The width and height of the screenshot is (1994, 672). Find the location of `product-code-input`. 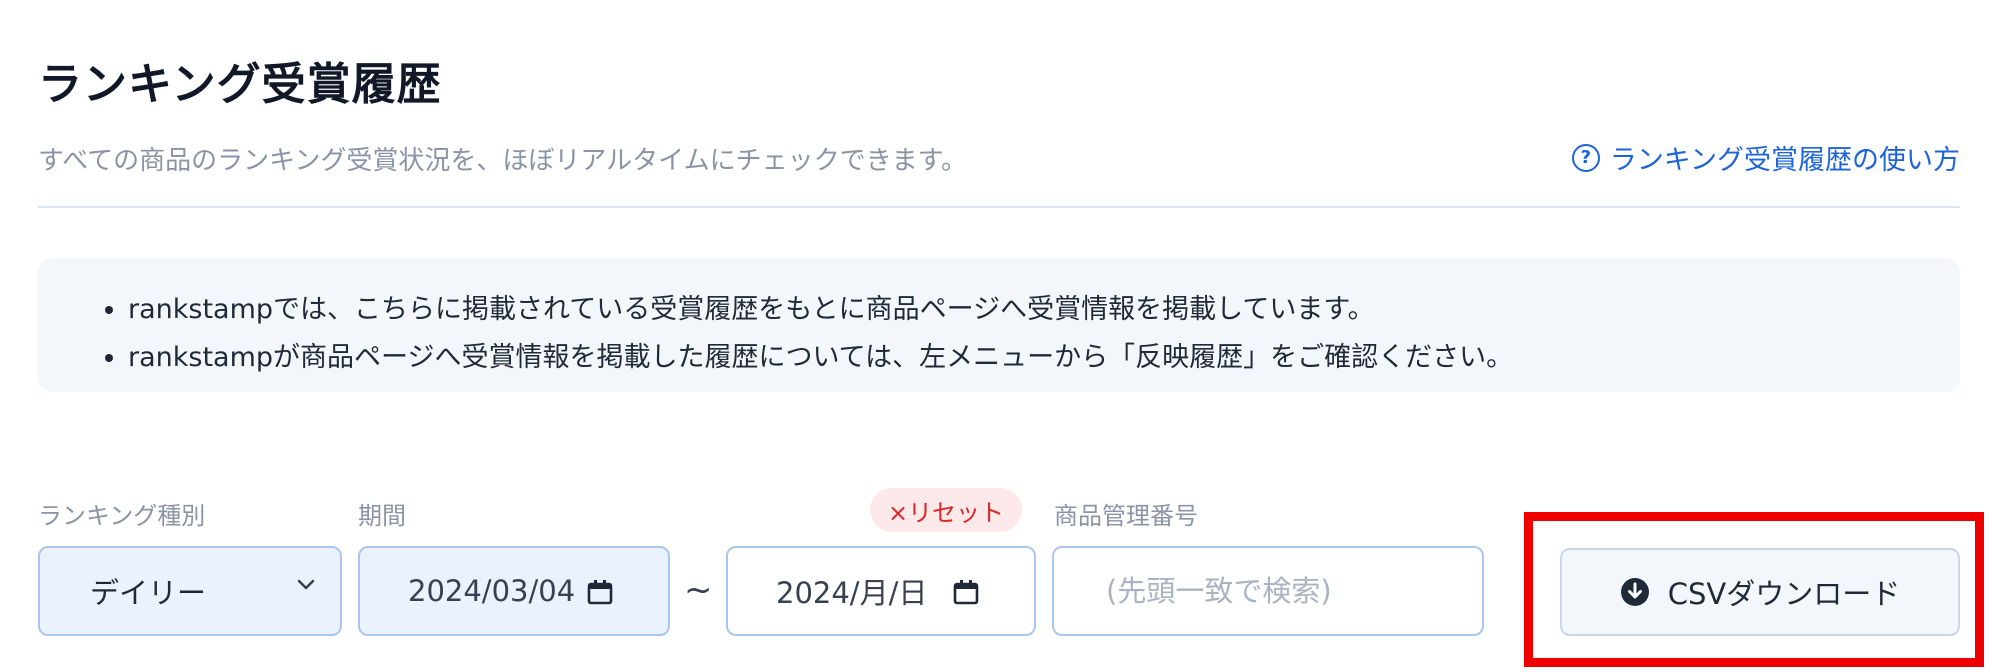

product-code-input is located at coordinates (1293, 591).